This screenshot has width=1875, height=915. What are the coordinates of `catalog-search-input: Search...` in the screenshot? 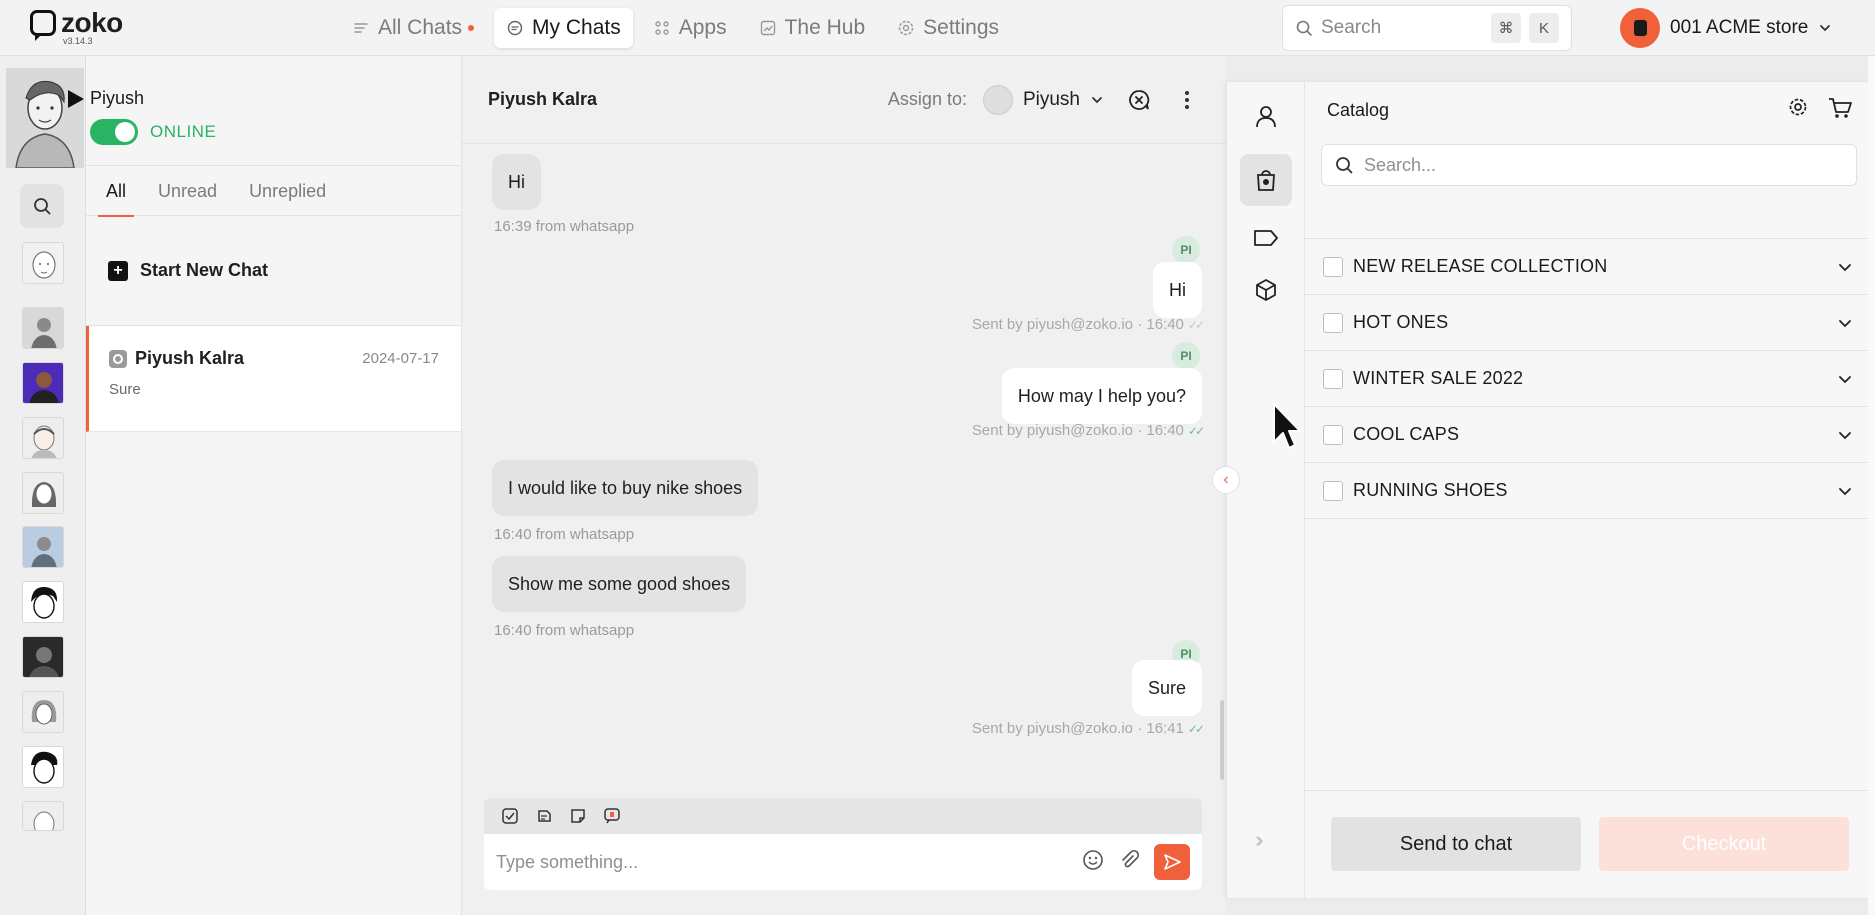 It's located at (1589, 165).